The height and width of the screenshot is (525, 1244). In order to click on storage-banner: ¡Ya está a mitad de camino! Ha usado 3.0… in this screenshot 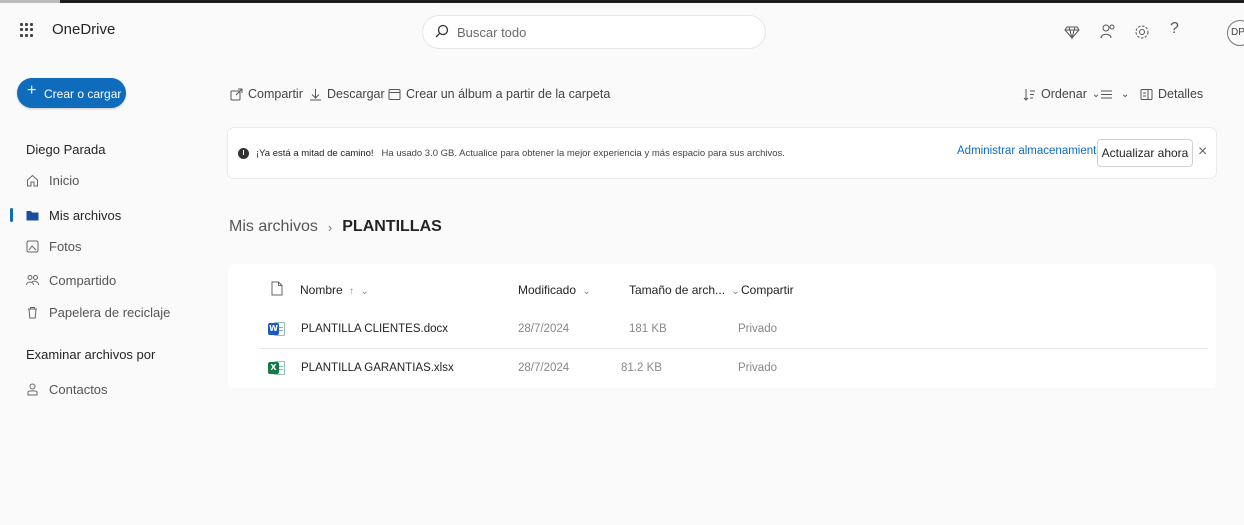, I will do `click(722, 153)`.